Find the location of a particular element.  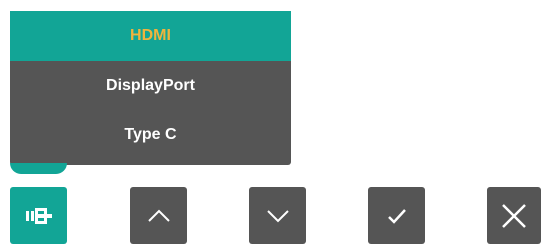

menu-item-label: HDMI is located at coordinates (150, 35).